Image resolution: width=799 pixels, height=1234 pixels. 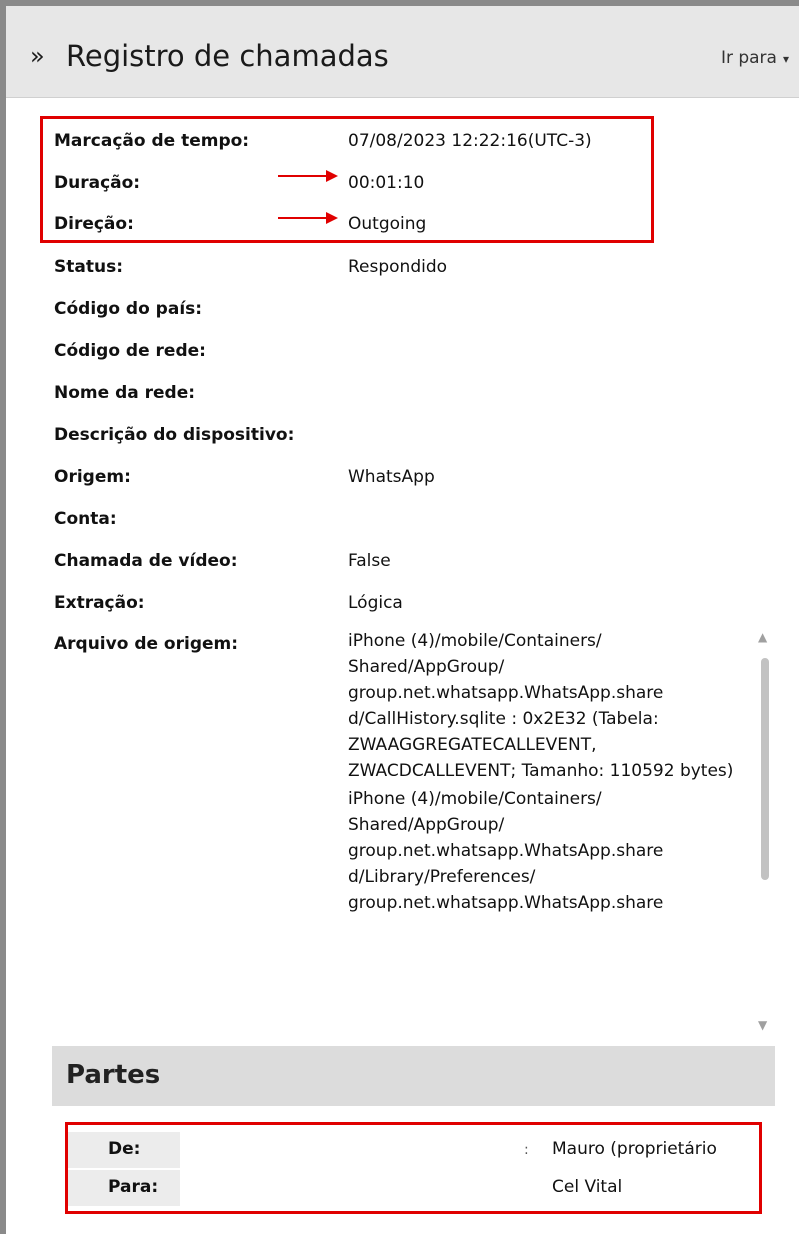 I want to click on field-value-origin: WhatsApp, so click(x=391, y=477).